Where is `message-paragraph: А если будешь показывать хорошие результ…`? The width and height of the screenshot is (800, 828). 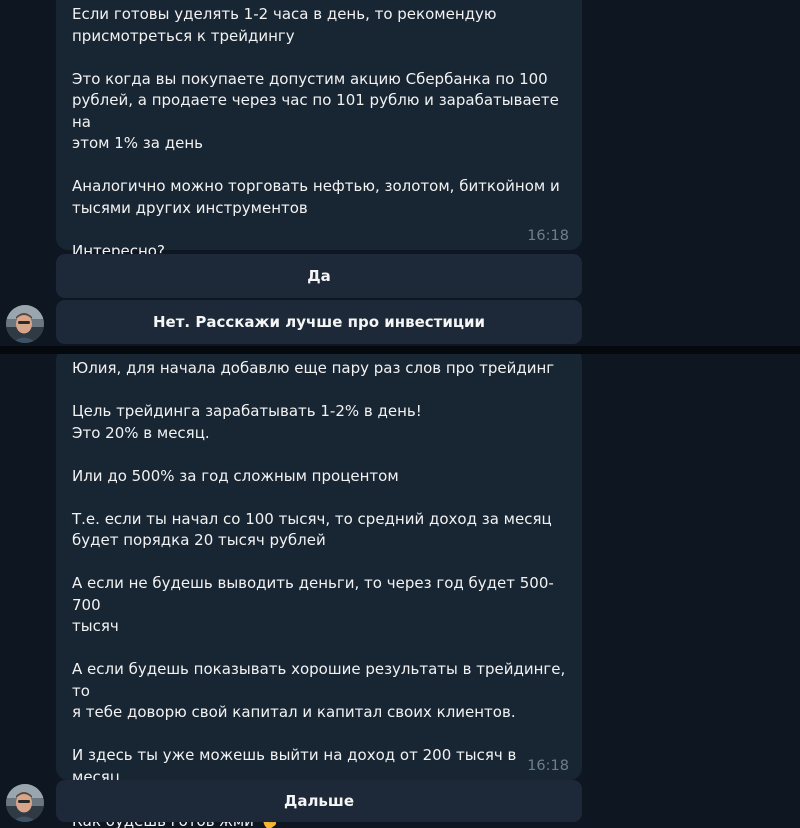 message-paragraph: А если будешь показывать хорошие результ… is located at coordinates (319, 690).